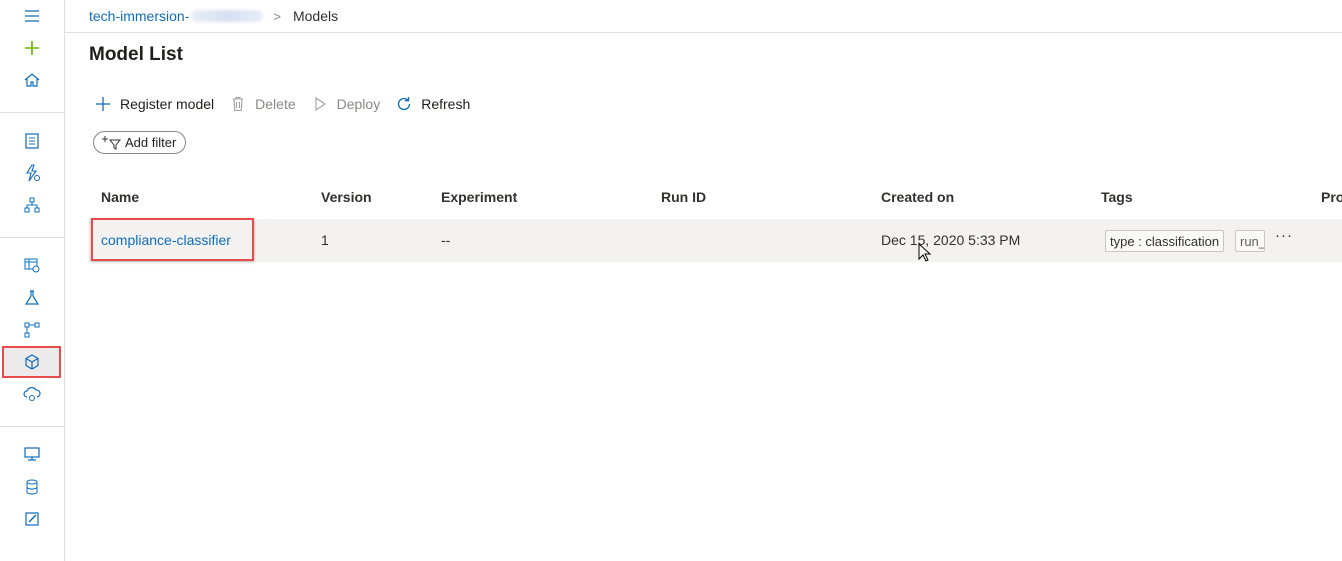  Describe the element at coordinates (32, 330) in the screenshot. I see `pipelines-icon` at that location.